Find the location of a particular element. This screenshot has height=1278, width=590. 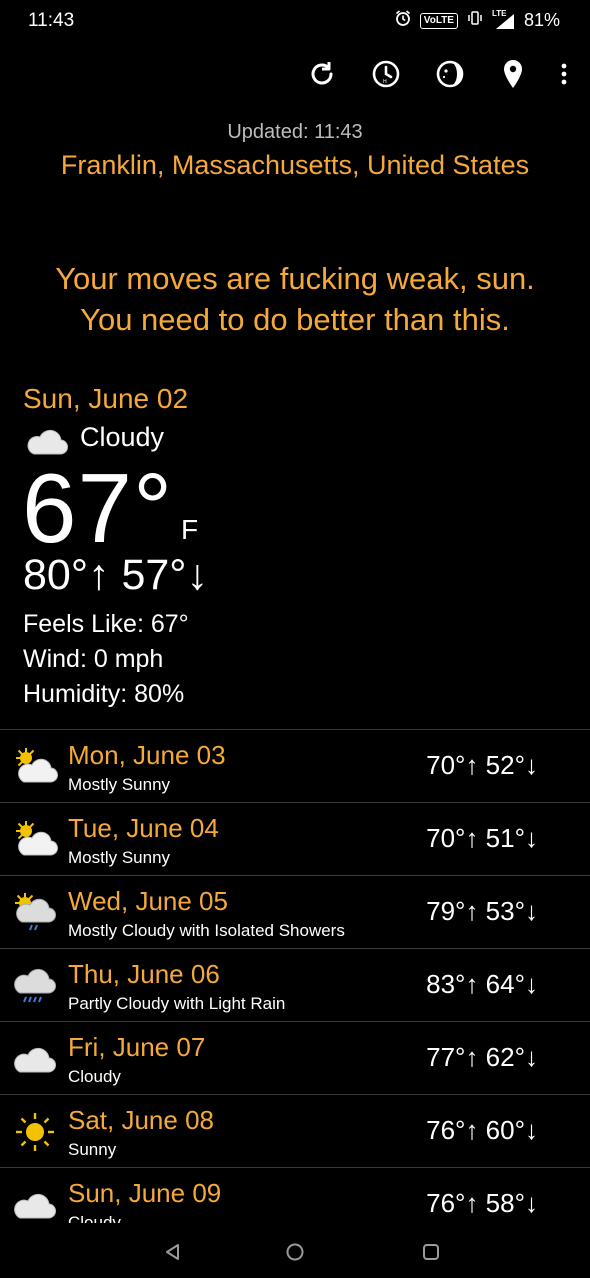

today-condition: Cloudy is located at coordinates (122, 437).